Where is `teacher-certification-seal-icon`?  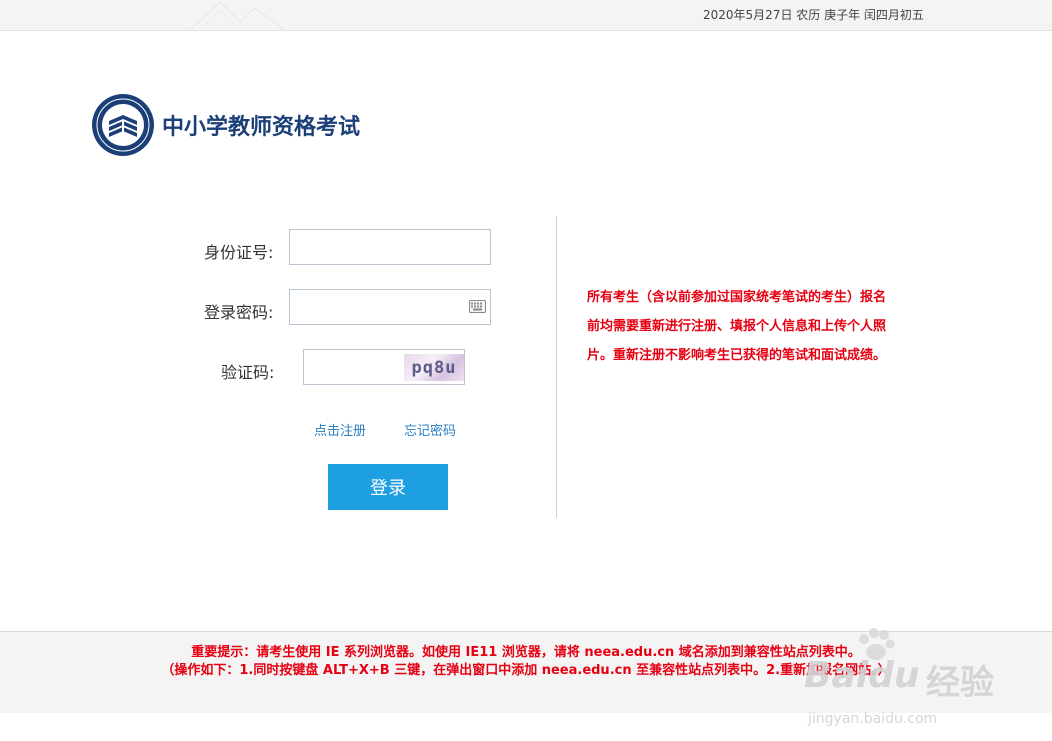 teacher-certification-seal-icon is located at coordinates (123, 125).